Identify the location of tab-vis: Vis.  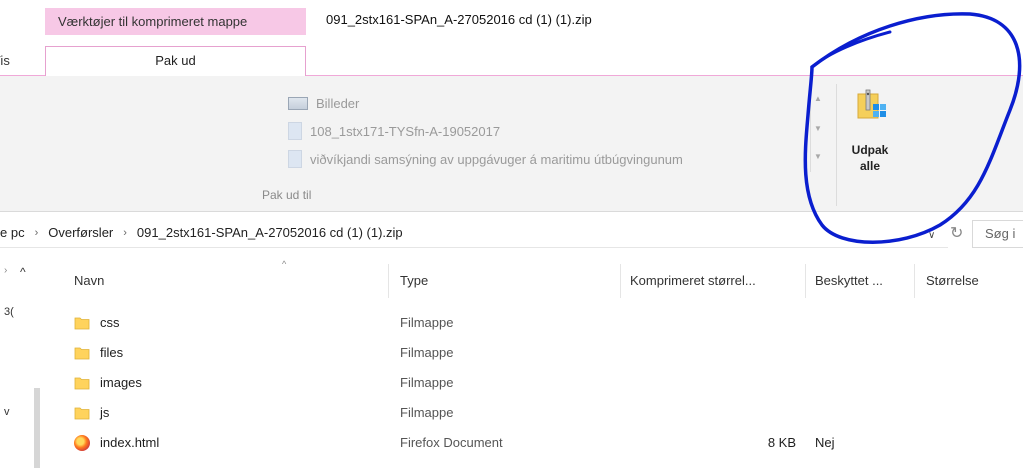
(5, 60).